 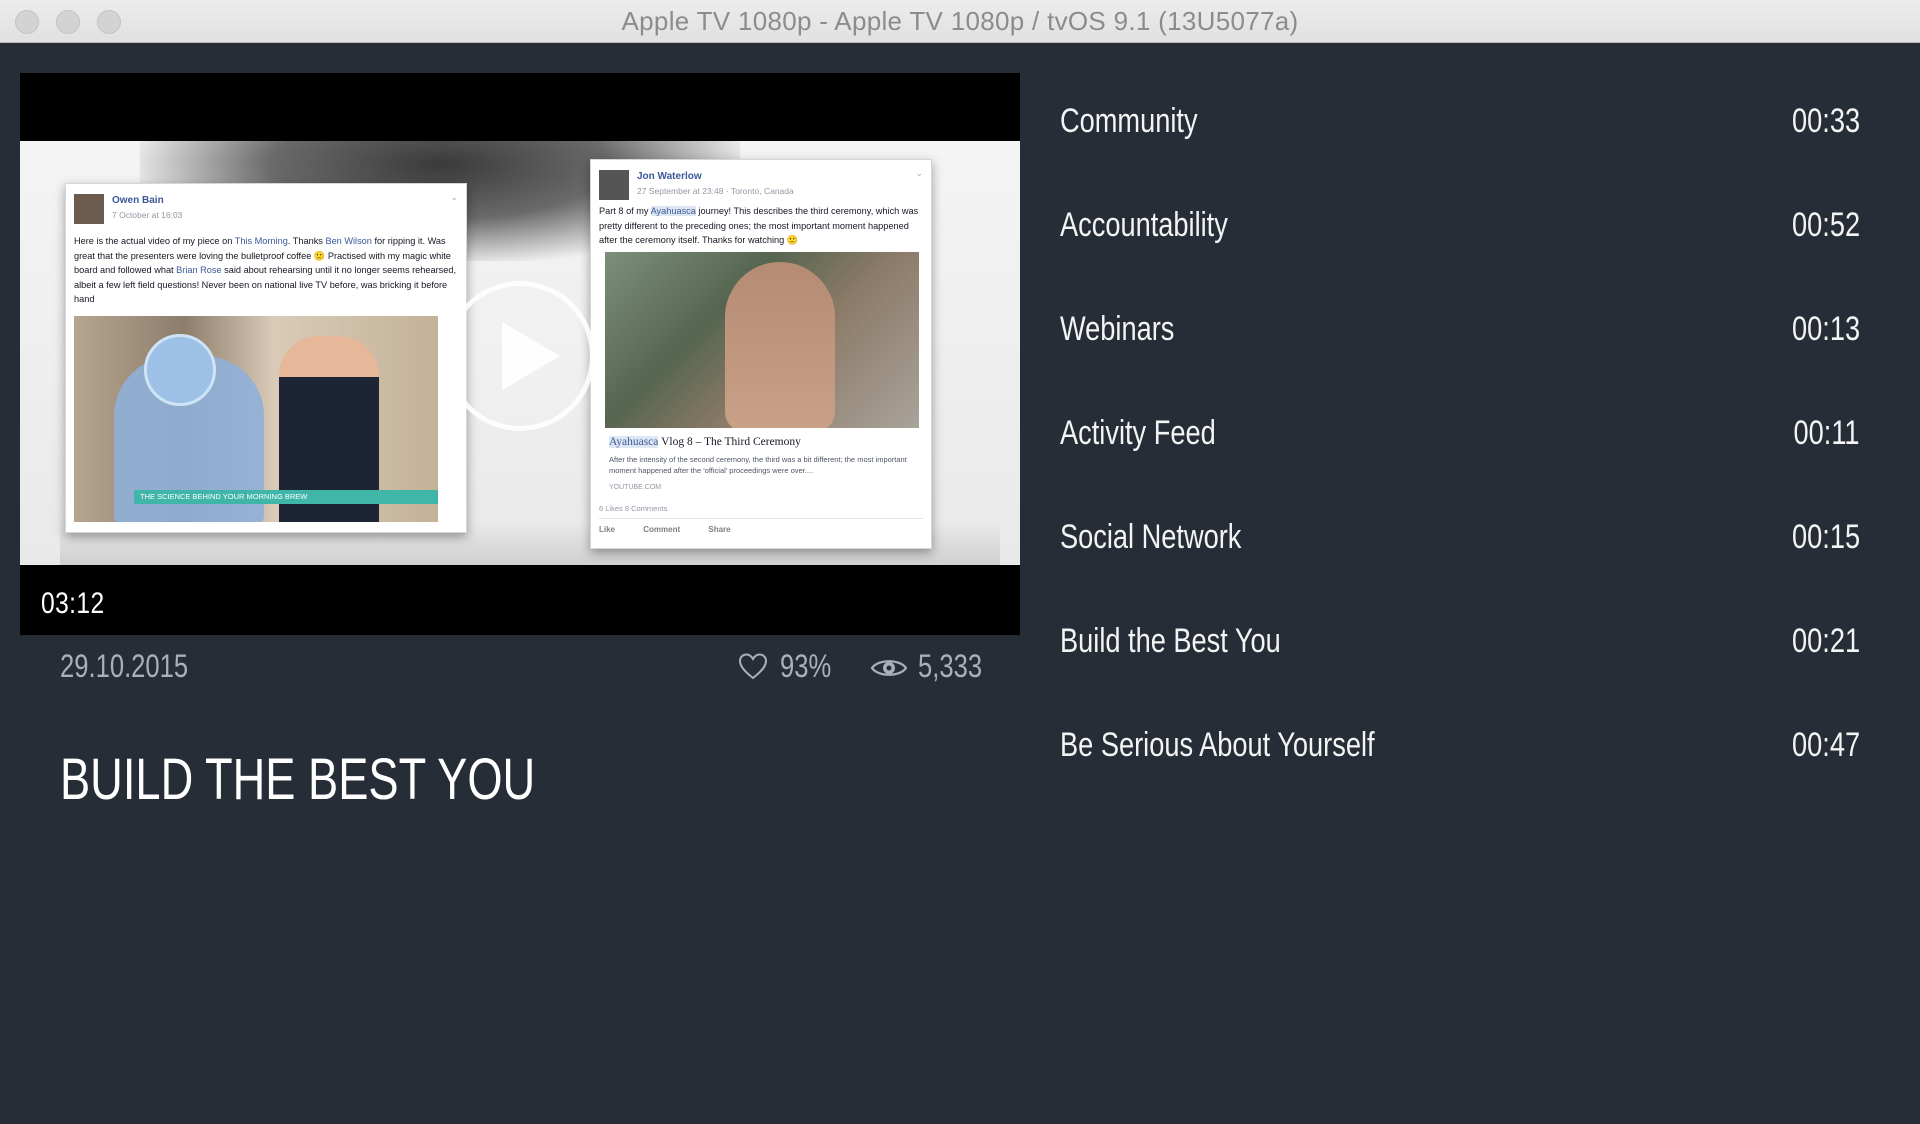 What do you see at coordinates (1460, 132) in the screenshot?
I see `playlist-item: Community 00:33` at bounding box center [1460, 132].